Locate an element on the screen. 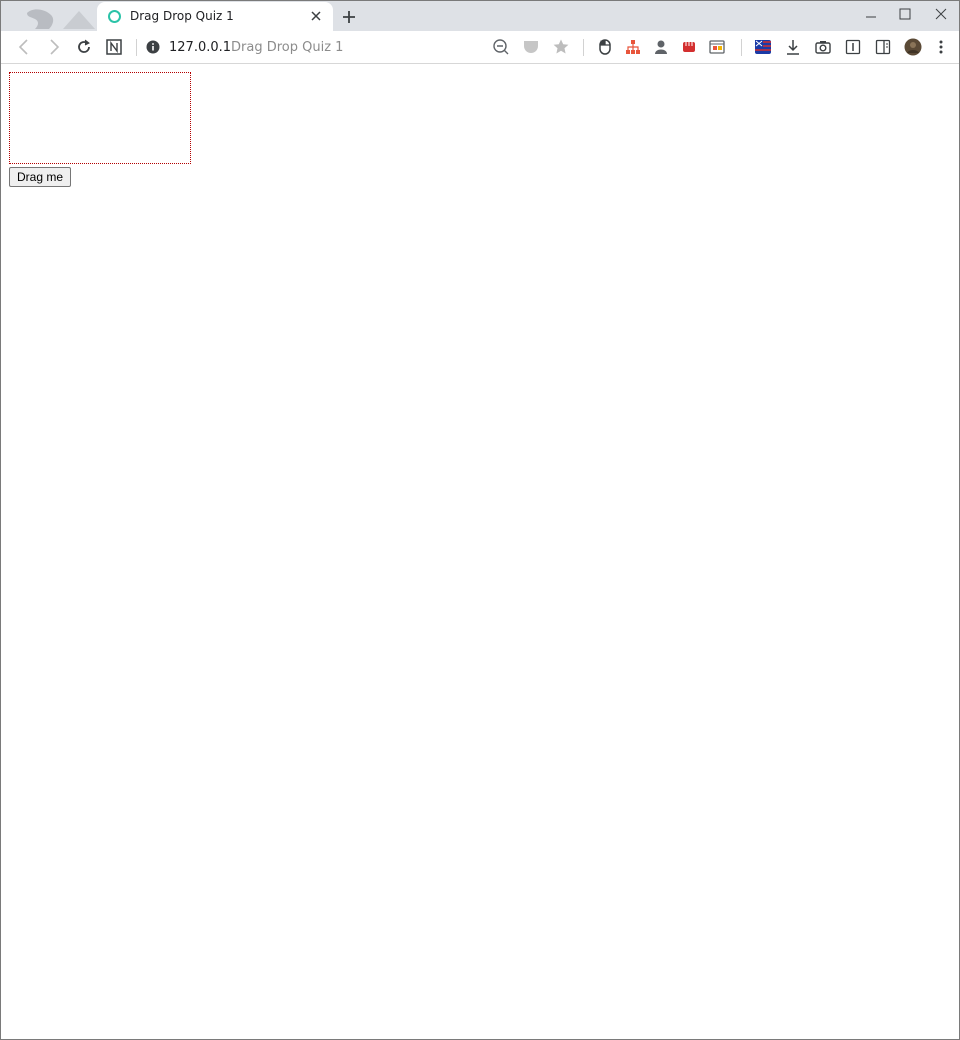 This screenshot has width=960, height=1040. profile-avatar-icon is located at coordinates (913, 47).